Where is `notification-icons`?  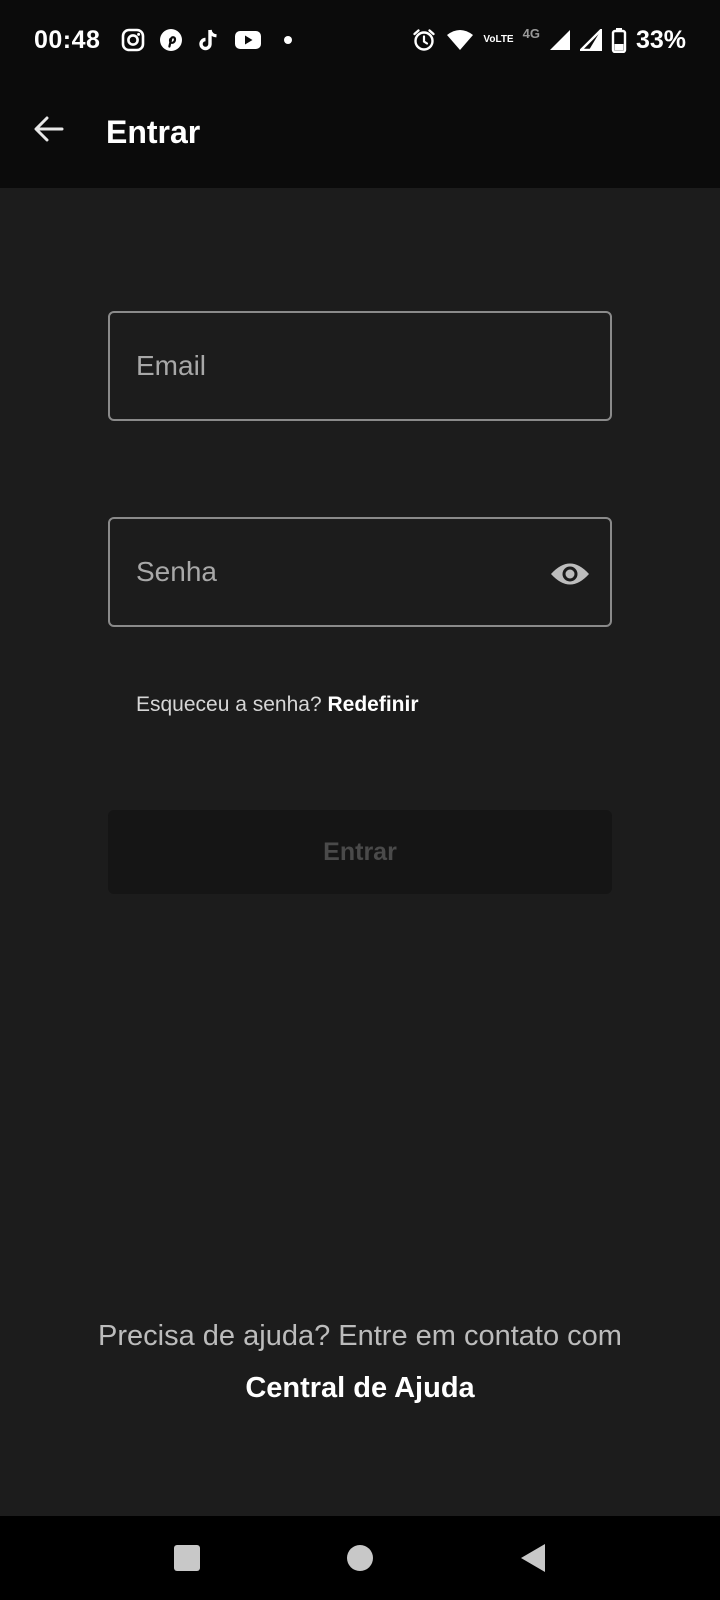 notification-icons is located at coordinates (206, 40).